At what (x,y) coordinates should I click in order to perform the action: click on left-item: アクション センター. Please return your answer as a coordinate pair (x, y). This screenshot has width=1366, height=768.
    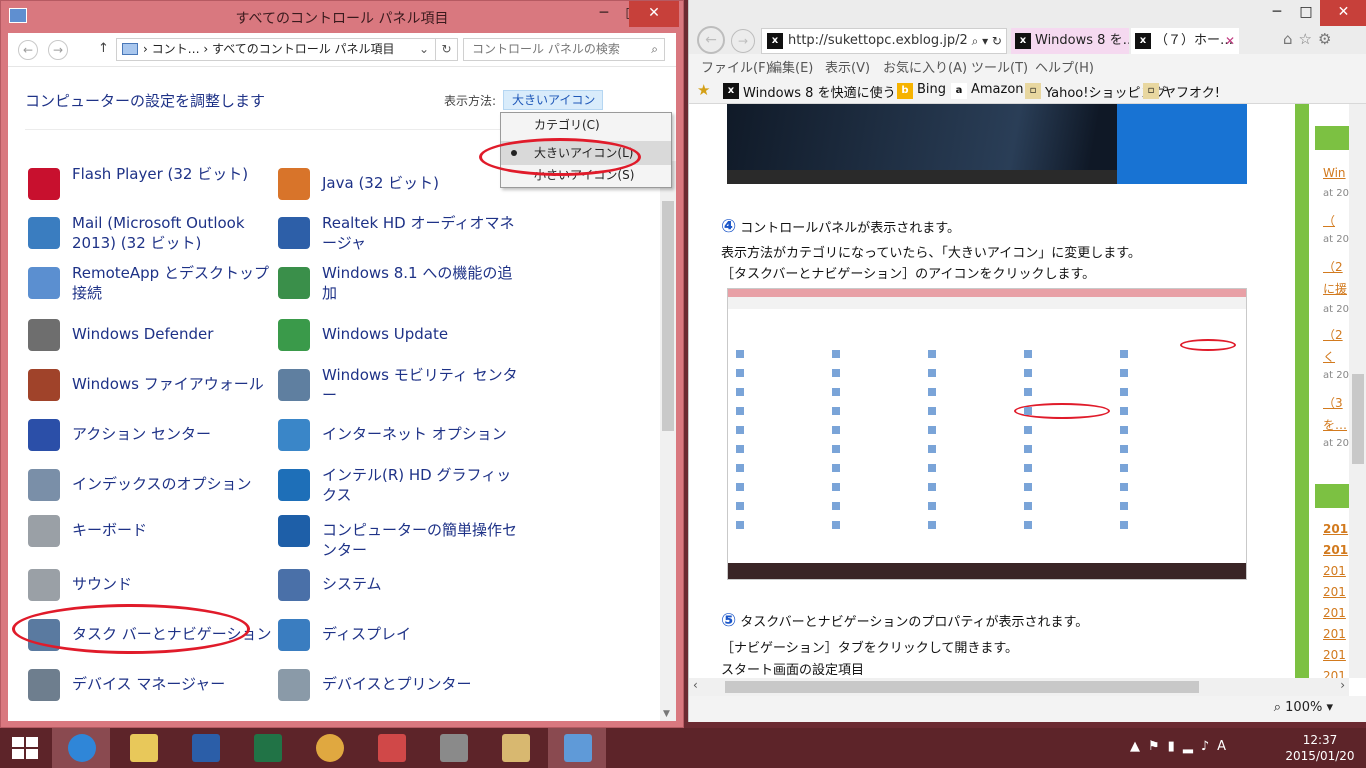
    Looking at the image, I should click on (153, 437).